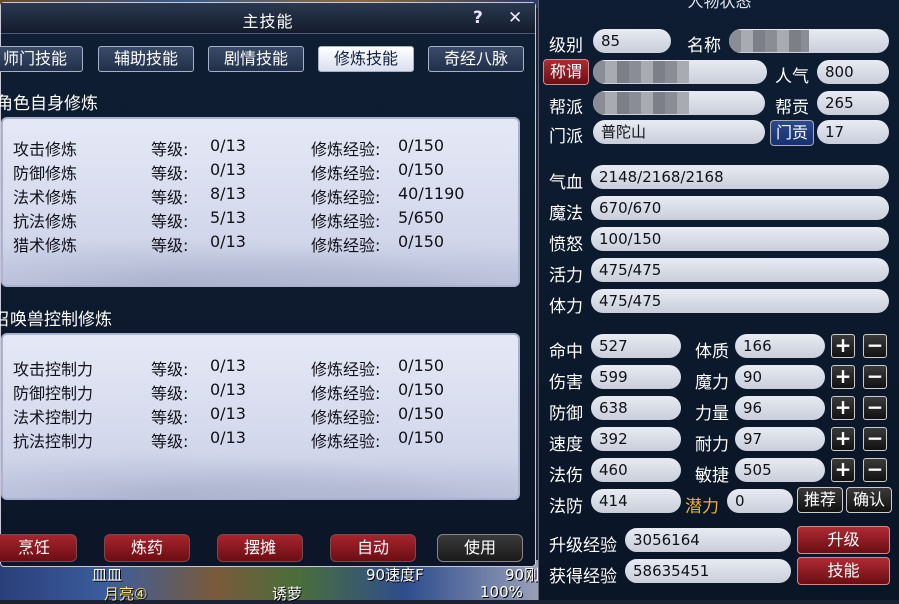 The image size is (899, 604). Describe the element at coordinates (780, 470) in the screenshot. I see `attr-field-agility: 505` at that location.